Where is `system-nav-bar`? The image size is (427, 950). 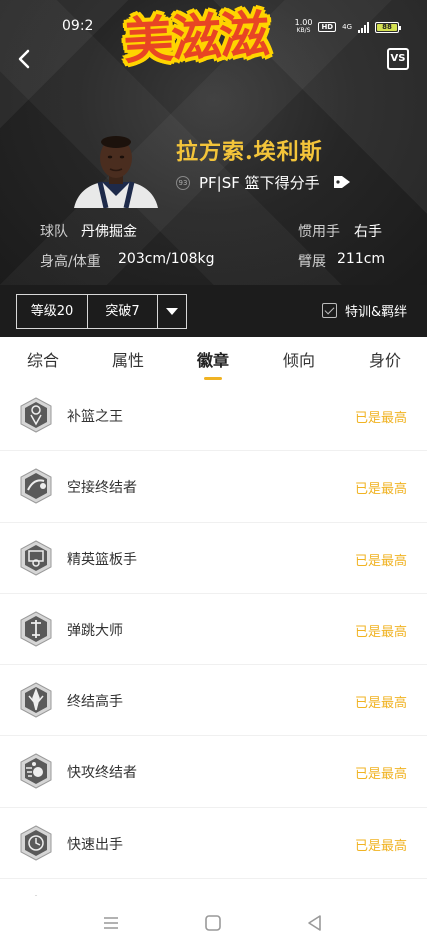 system-nav-bar is located at coordinates (213, 923).